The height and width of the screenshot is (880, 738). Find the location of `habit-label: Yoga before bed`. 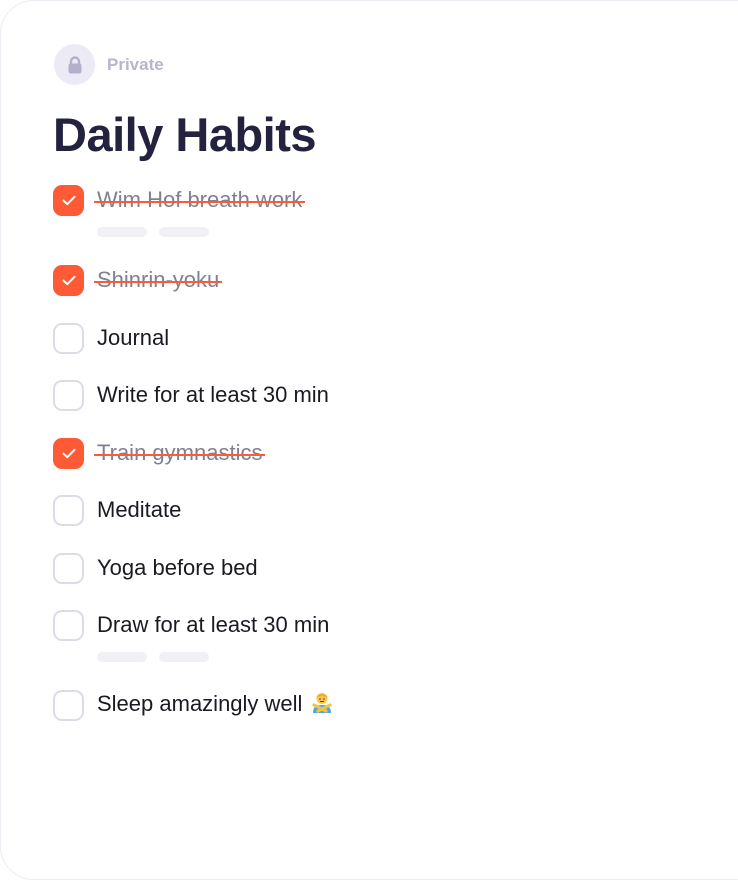

habit-label: Yoga before bed is located at coordinates (177, 567).